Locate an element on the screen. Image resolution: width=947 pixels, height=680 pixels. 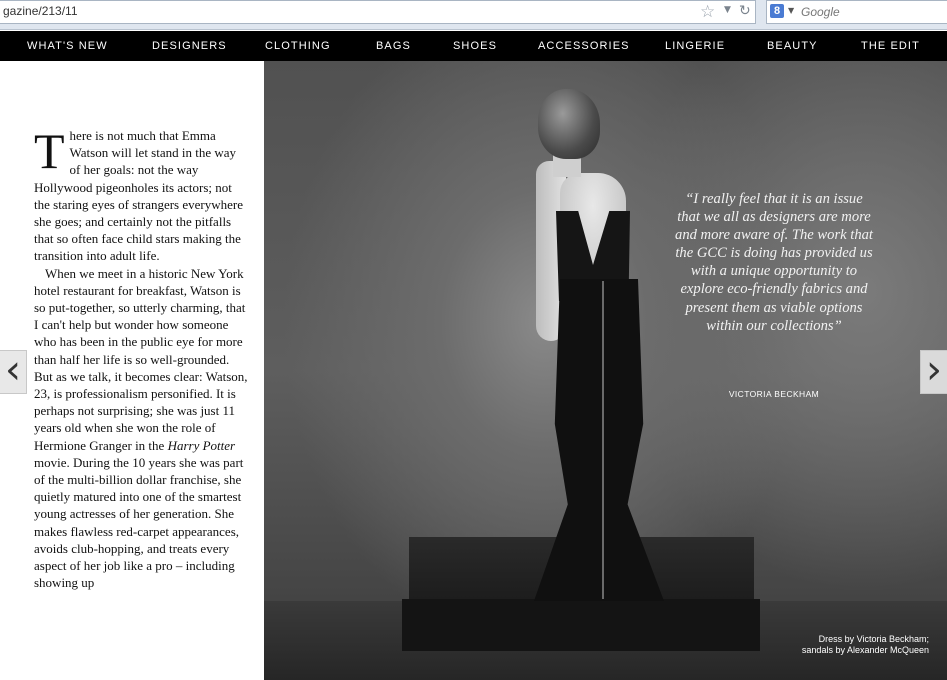
film-title: Harry Potter is located at coordinates (201, 445).